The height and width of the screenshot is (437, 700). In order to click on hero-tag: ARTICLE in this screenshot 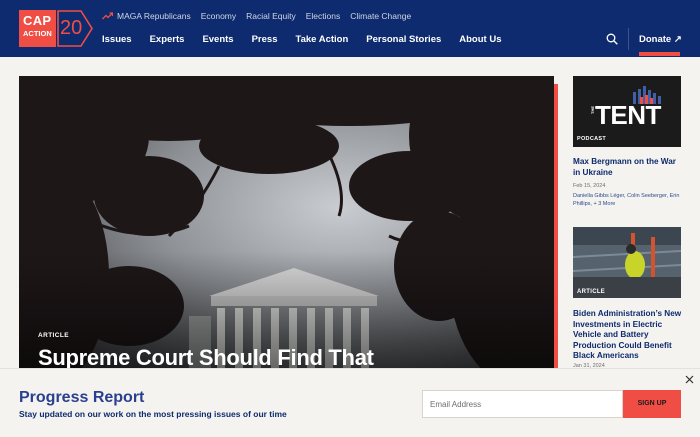, I will do `click(53, 335)`.